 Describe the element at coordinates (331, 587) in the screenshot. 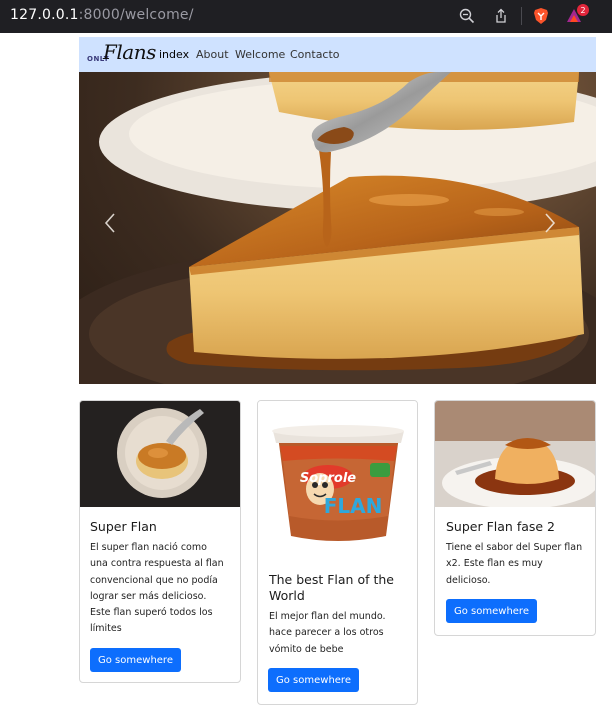

I see `card-title: The best Flan of the World` at that location.